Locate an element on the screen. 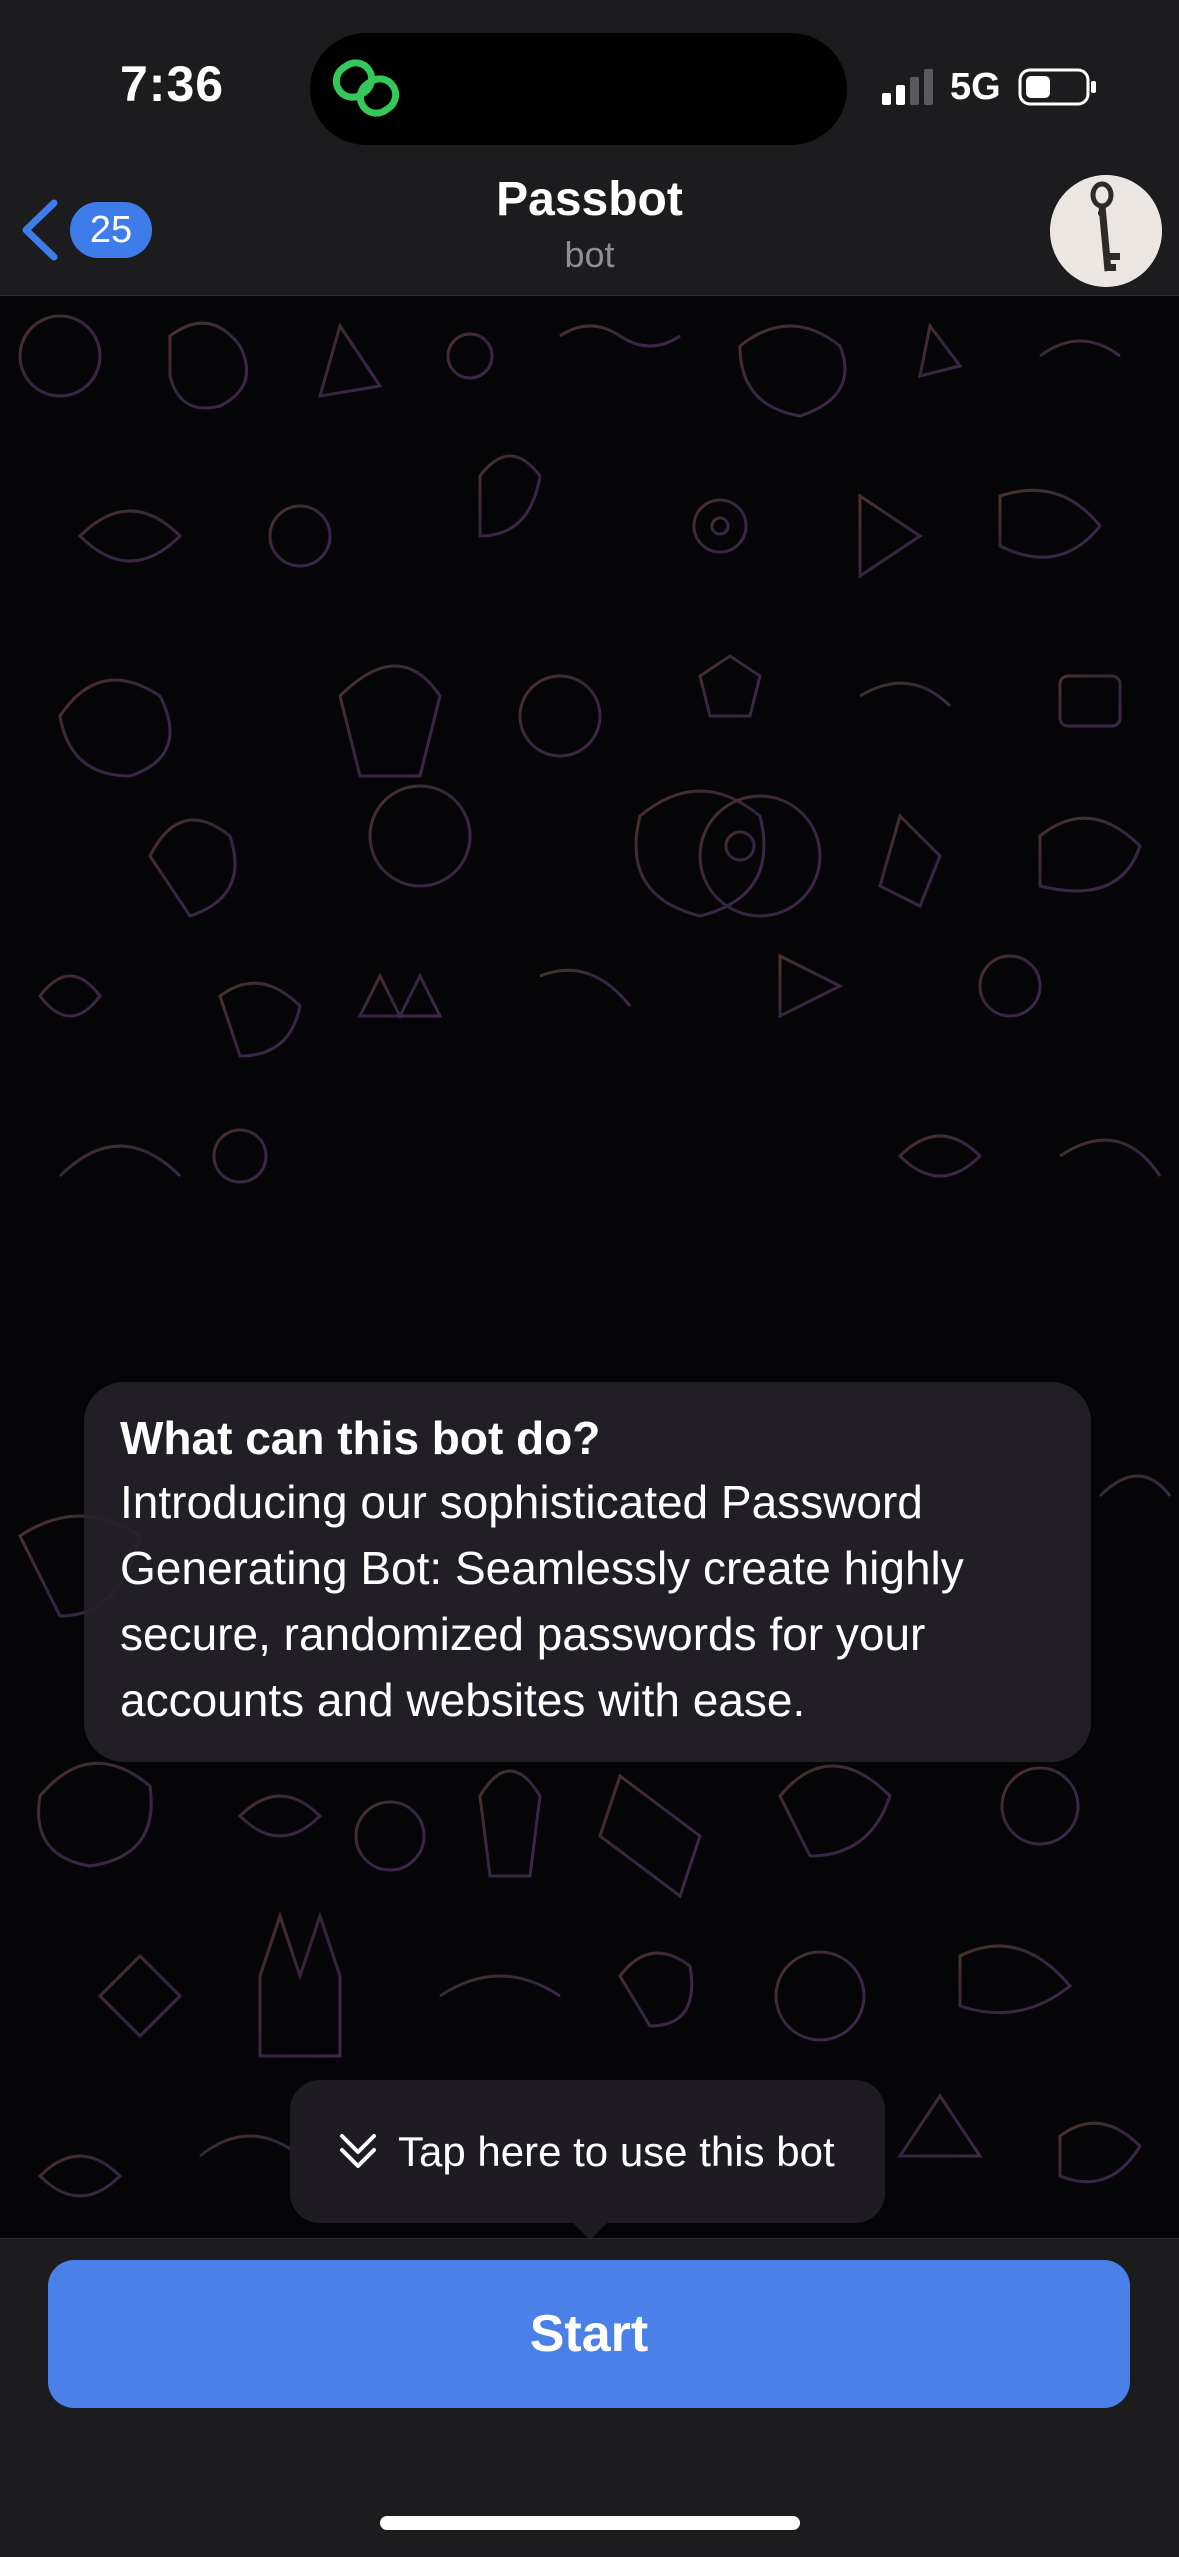  double-chevron-down-icon is located at coordinates (358, 2150).